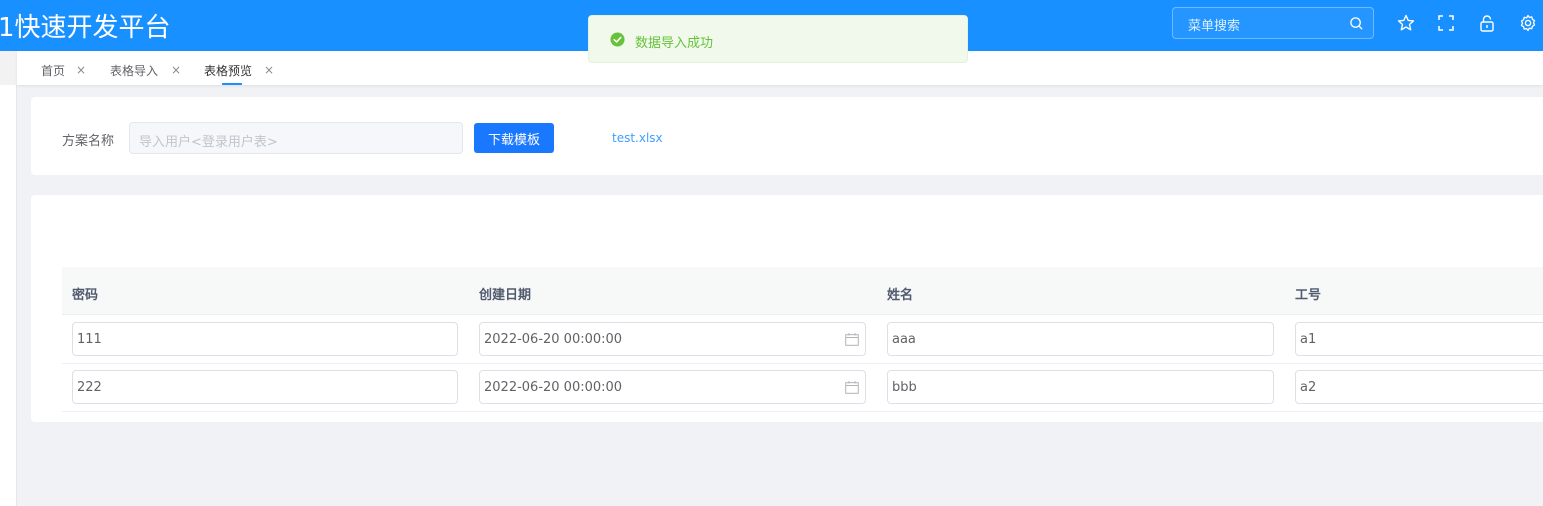 The height and width of the screenshot is (506, 1543). I want to click on column-header-name: 姓名, so click(900, 295).